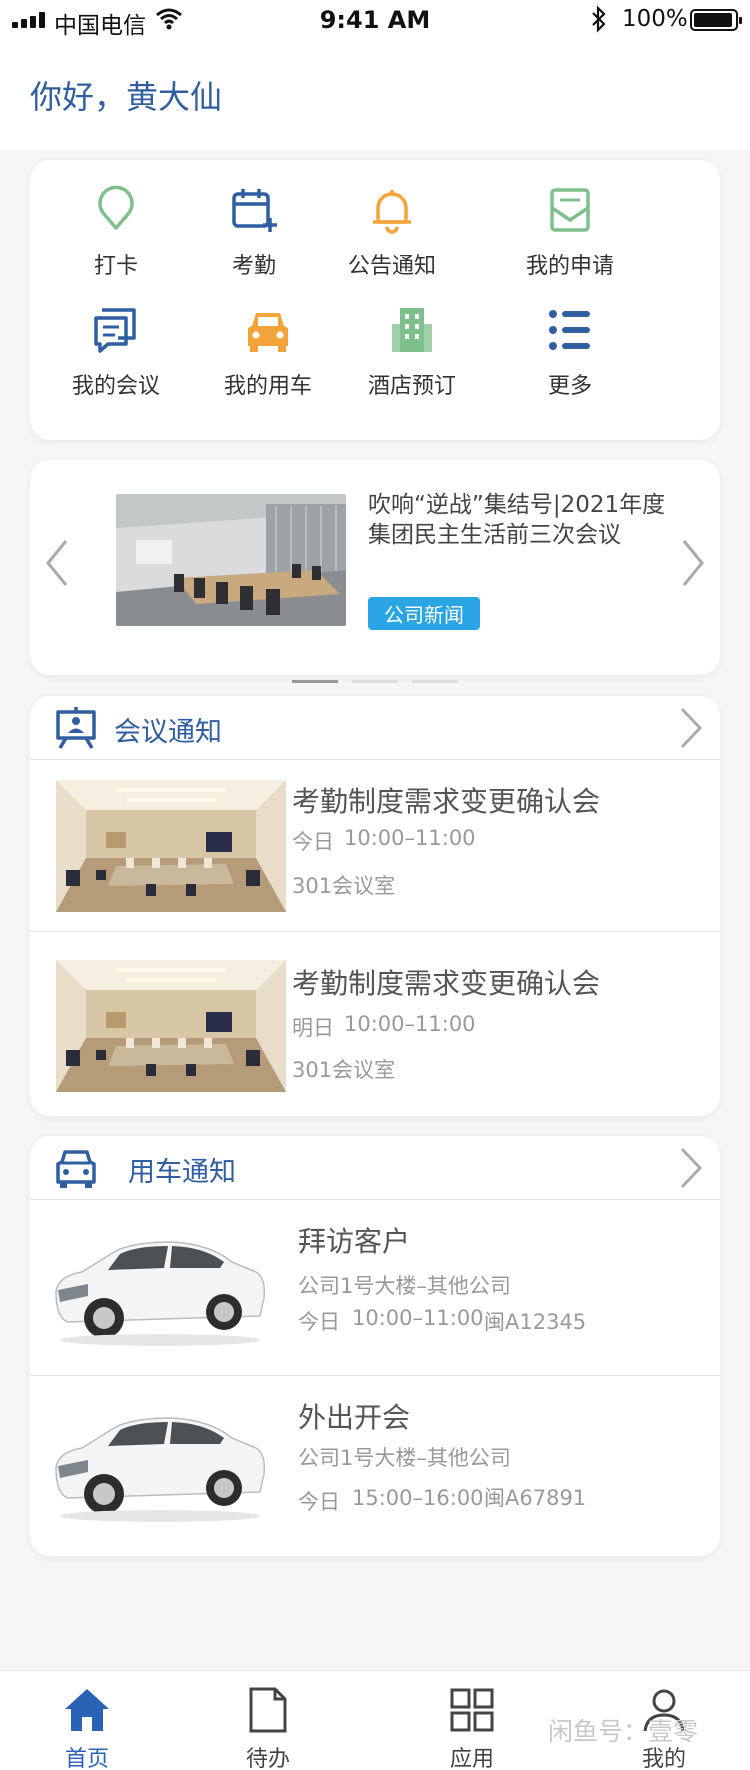 This screenshot has height=1770, width=750. Describe the element at coordinates (313, 1028) in the screenshot. I see `meeting-day: 明日` at that location.